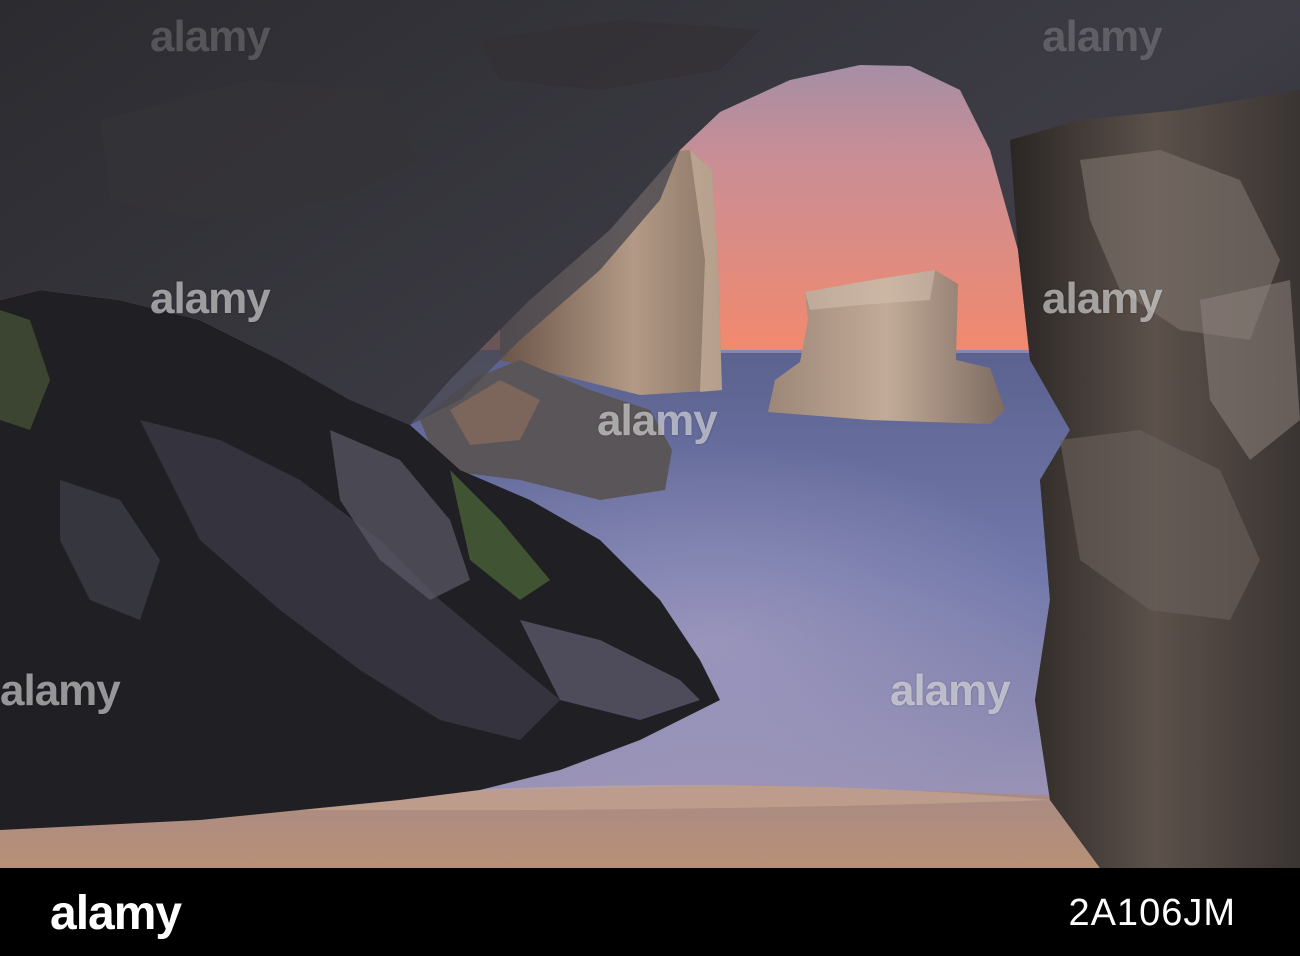  I want to click on footer-bar: alamy 2A106JM, so click(650, 912).